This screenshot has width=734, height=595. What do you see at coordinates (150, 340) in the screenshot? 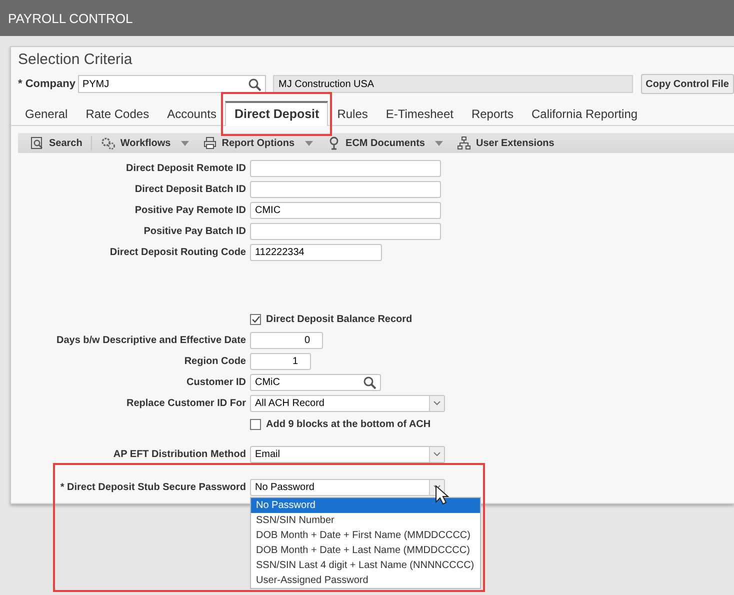
I see `field-label: Days b/w Descriptive and Effective Date` at bounding box center [150, 340].